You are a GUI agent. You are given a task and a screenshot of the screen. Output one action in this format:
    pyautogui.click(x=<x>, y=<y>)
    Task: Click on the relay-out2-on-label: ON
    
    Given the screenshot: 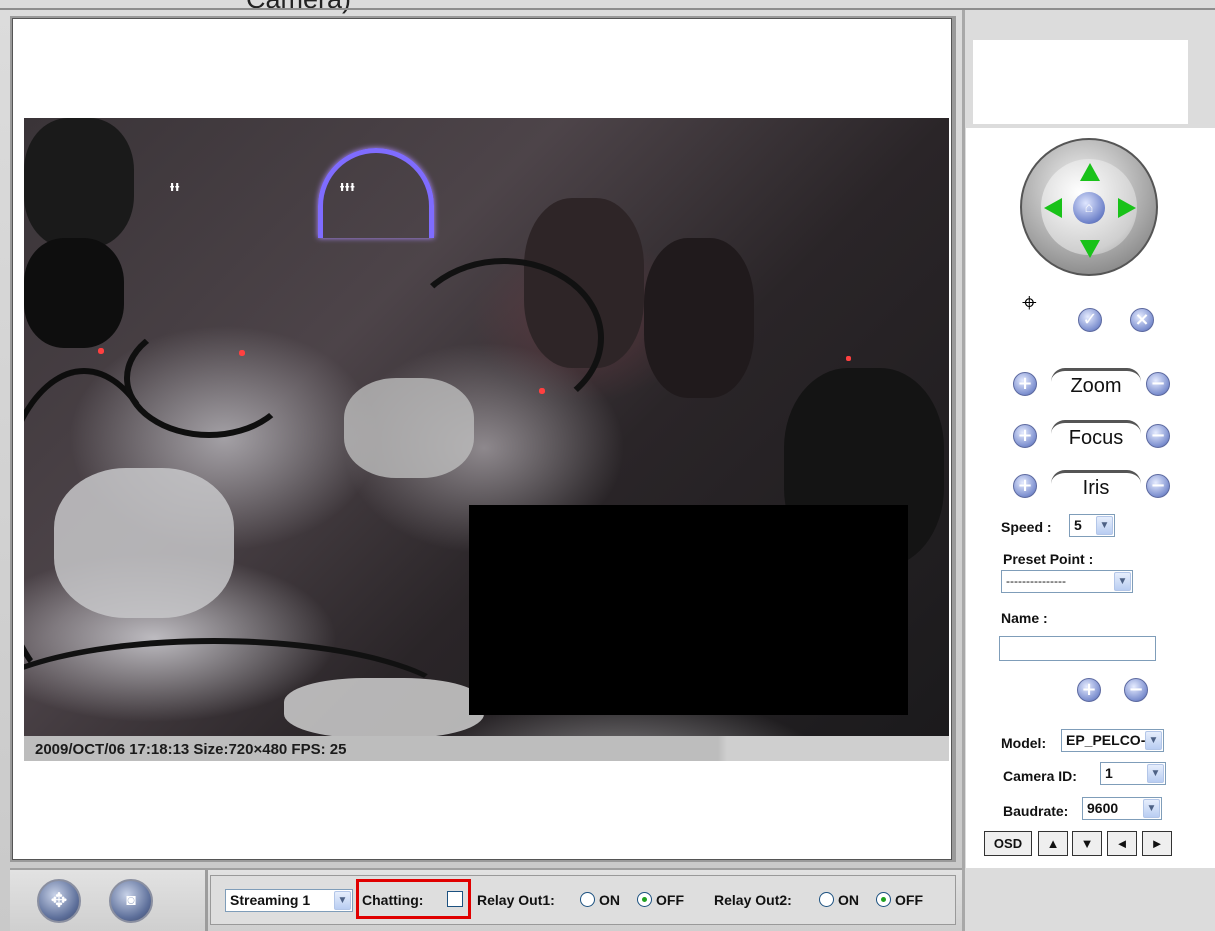 What is the action you would take?
    pyautogui.click(x=848, y=900)
    